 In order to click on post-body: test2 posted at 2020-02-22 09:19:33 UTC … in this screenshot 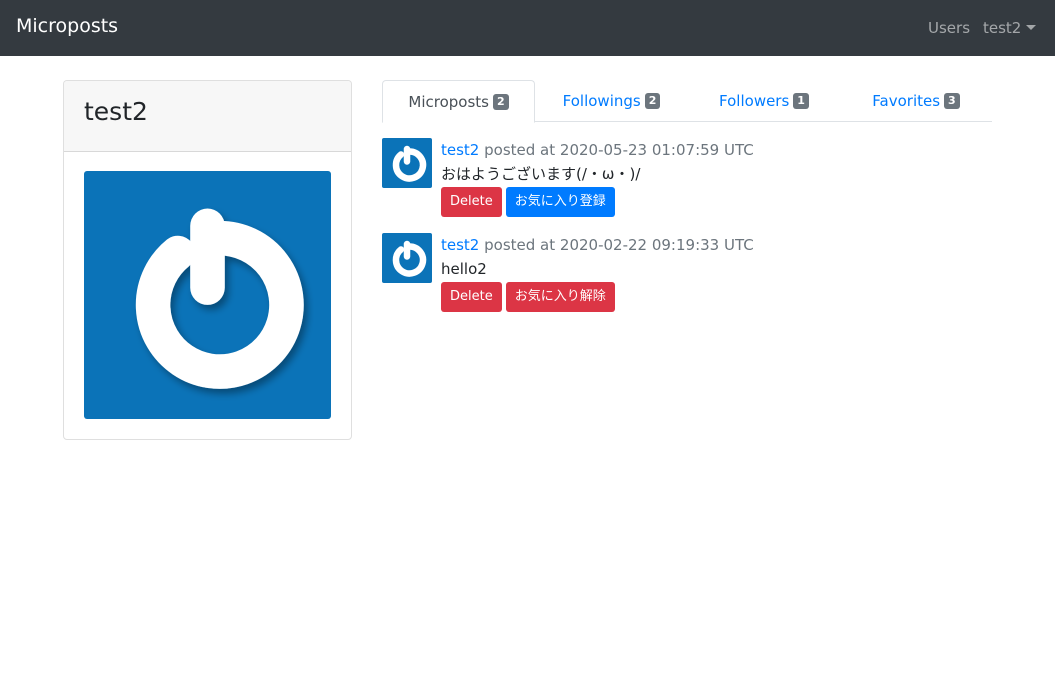, I will do `click(597, 272)`.